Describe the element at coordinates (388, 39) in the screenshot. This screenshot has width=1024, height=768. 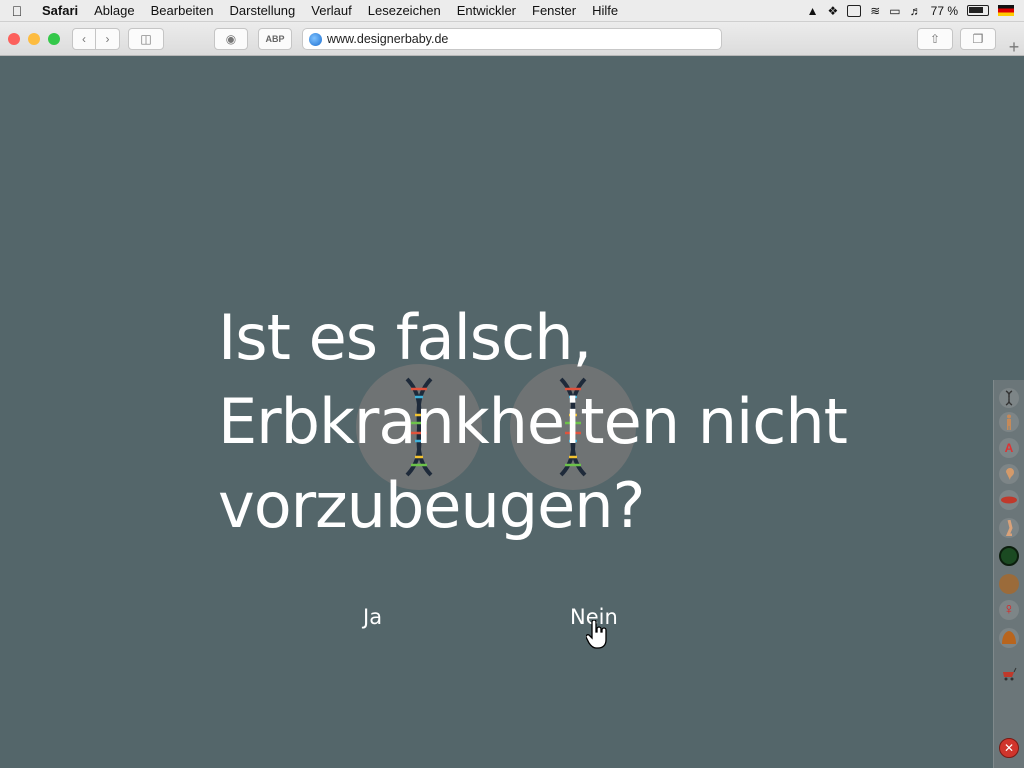
I see `url-text: www.designerbaby.de` at that location.